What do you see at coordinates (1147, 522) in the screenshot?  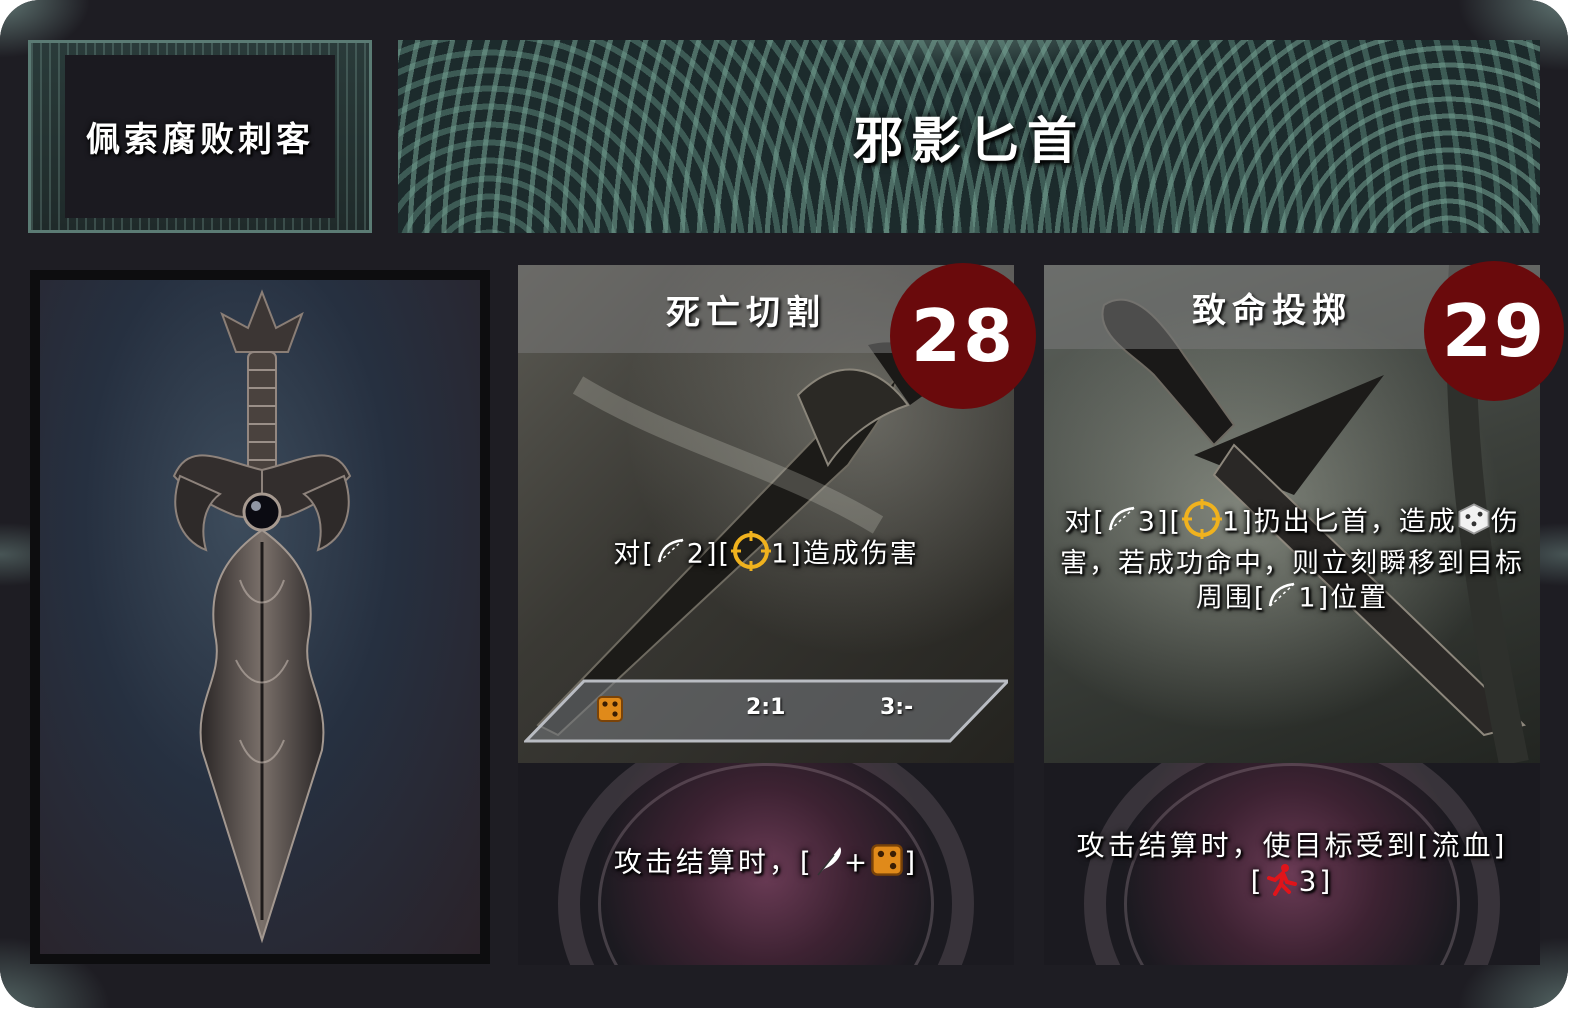 I see `range-value: 3` at bounding box center [1147, 522].